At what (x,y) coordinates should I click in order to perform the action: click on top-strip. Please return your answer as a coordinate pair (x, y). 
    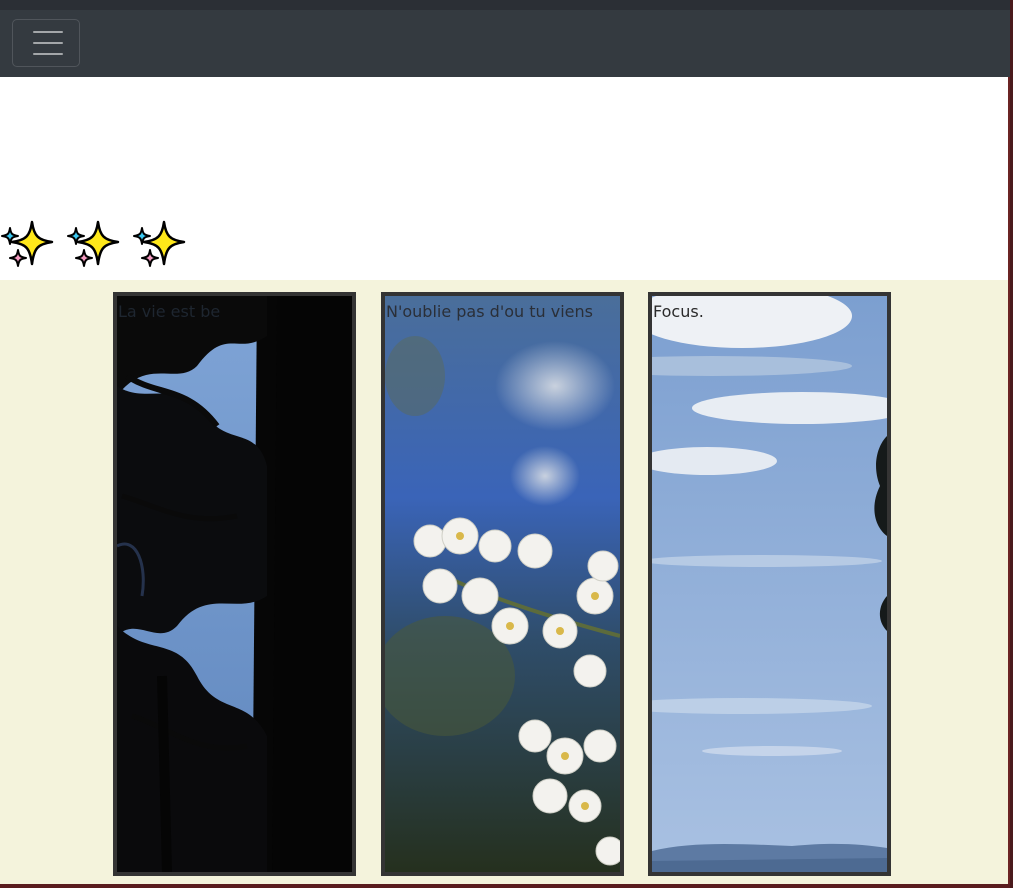
    Looking at the image, I should click on (505, 5).